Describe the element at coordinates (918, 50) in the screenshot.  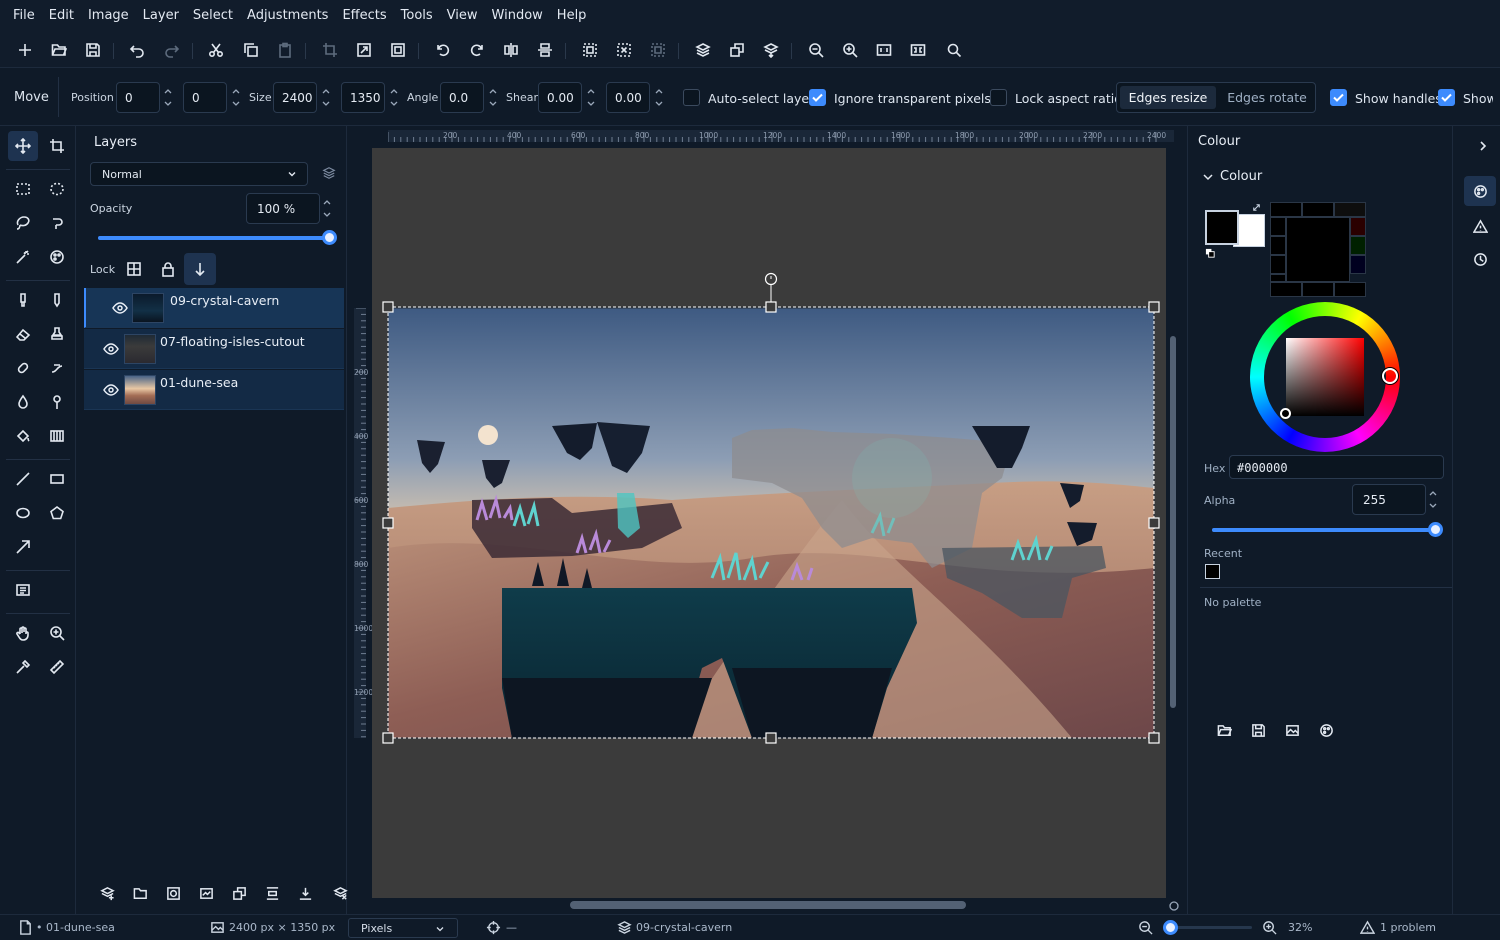
I see `fit-window-icon` at that location.